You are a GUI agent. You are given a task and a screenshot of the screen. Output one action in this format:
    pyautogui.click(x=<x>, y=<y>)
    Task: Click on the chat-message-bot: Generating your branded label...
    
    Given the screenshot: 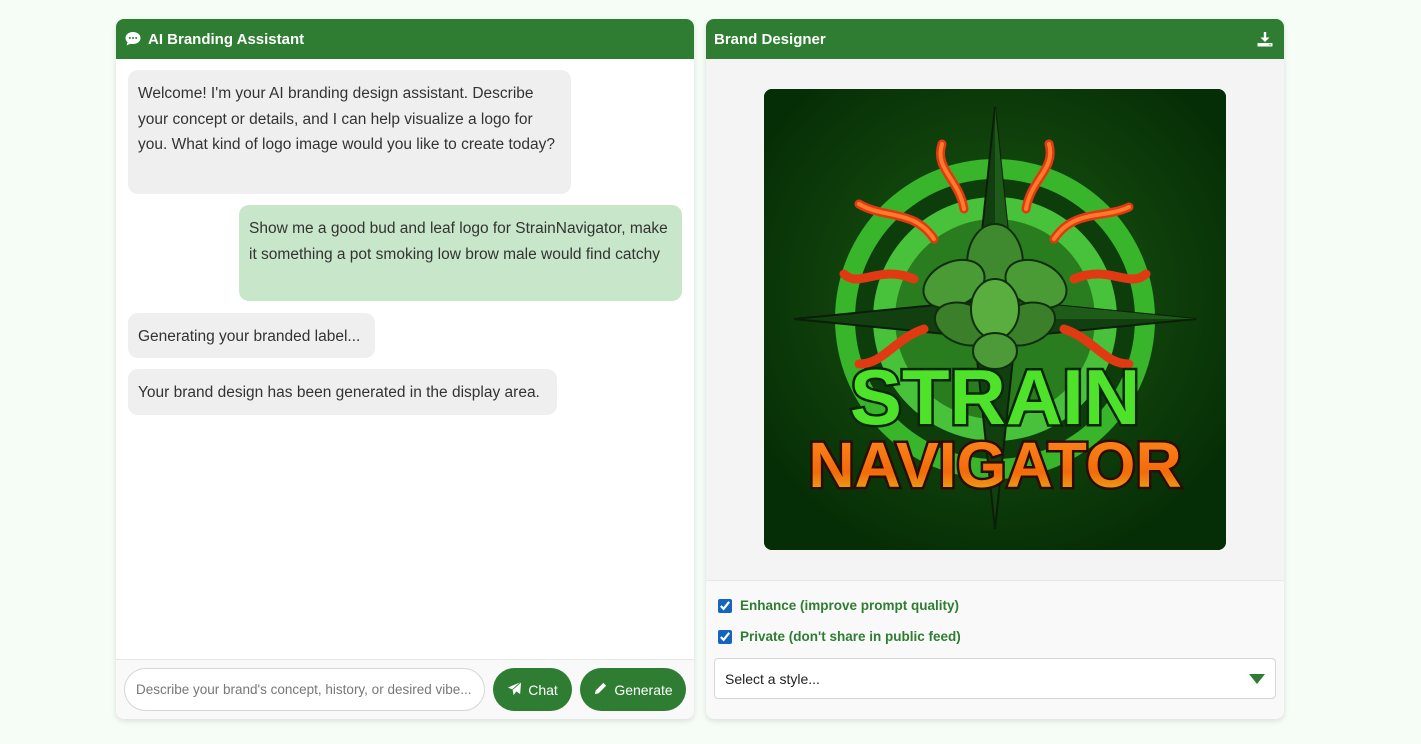 What is the action you would take?
    pyautogui.click(x=251, y=335)
    